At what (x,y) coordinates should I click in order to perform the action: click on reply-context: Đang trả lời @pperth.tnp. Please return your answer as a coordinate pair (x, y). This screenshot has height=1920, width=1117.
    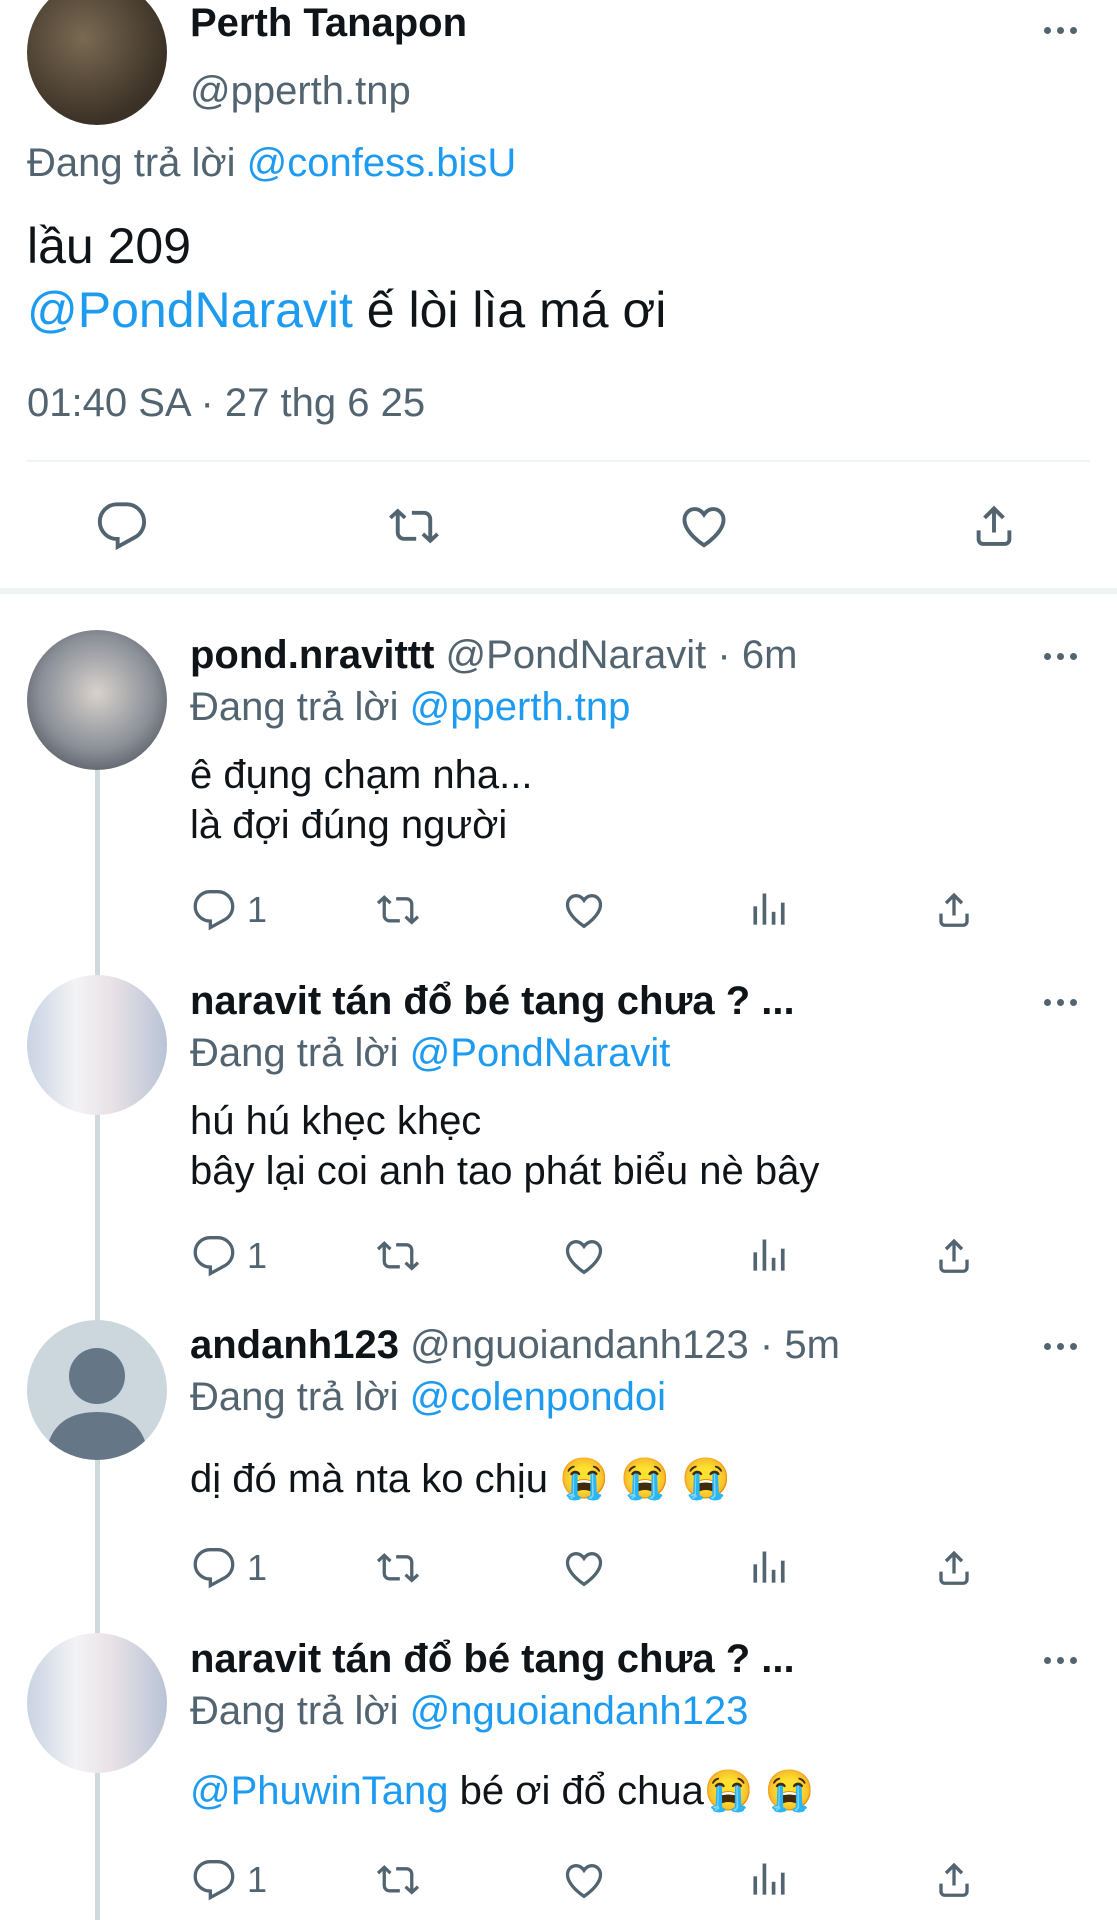
    Looking at the image, I should click on (410, 707).